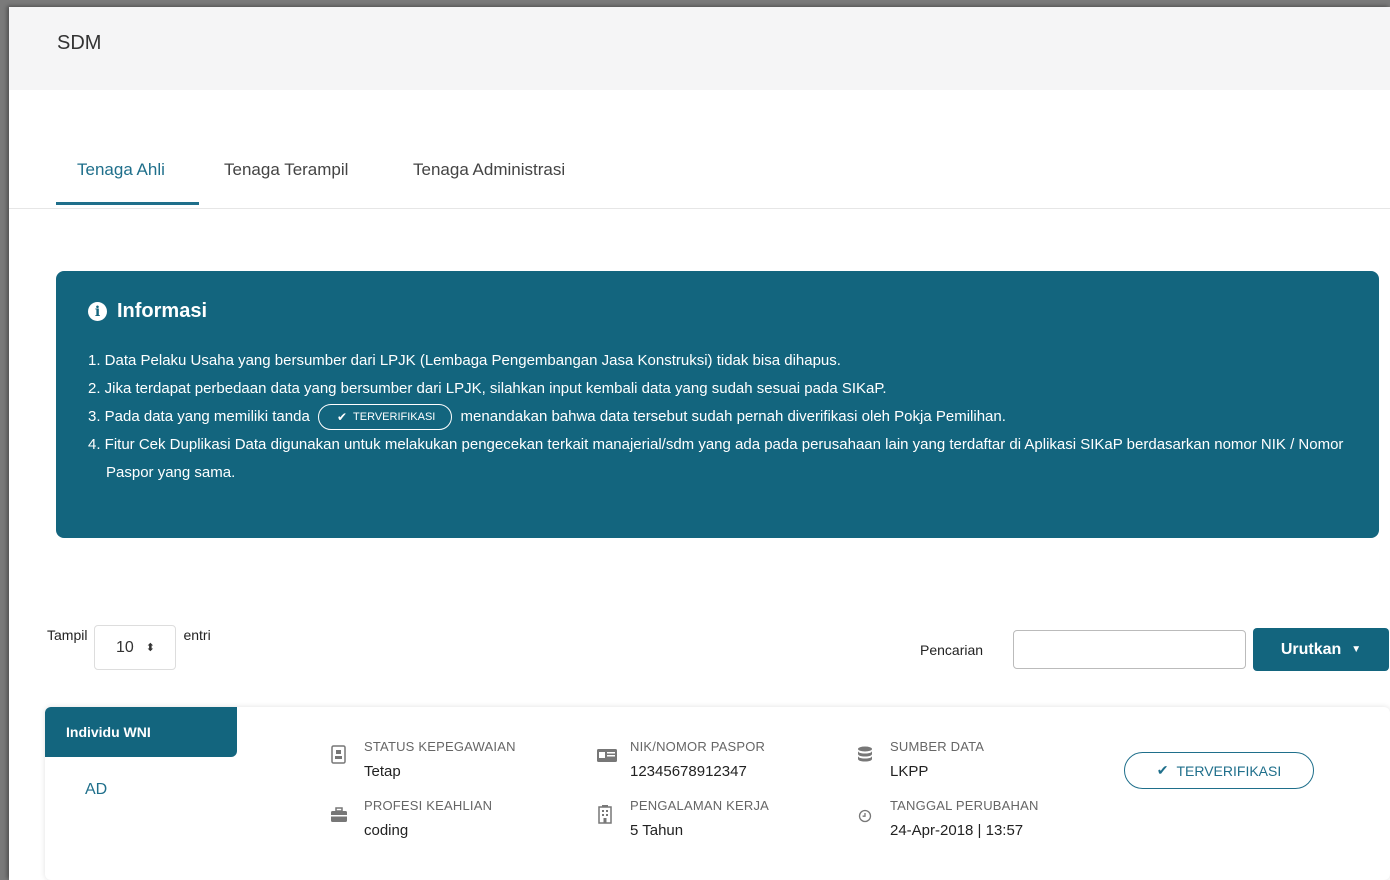 The image size is (1390, 880). What do you see at coordinates (440, 746) in the screenshot?
I see `field-status-label: STATUS KEPEGAWAIAN` at bounding box center [440, 746].